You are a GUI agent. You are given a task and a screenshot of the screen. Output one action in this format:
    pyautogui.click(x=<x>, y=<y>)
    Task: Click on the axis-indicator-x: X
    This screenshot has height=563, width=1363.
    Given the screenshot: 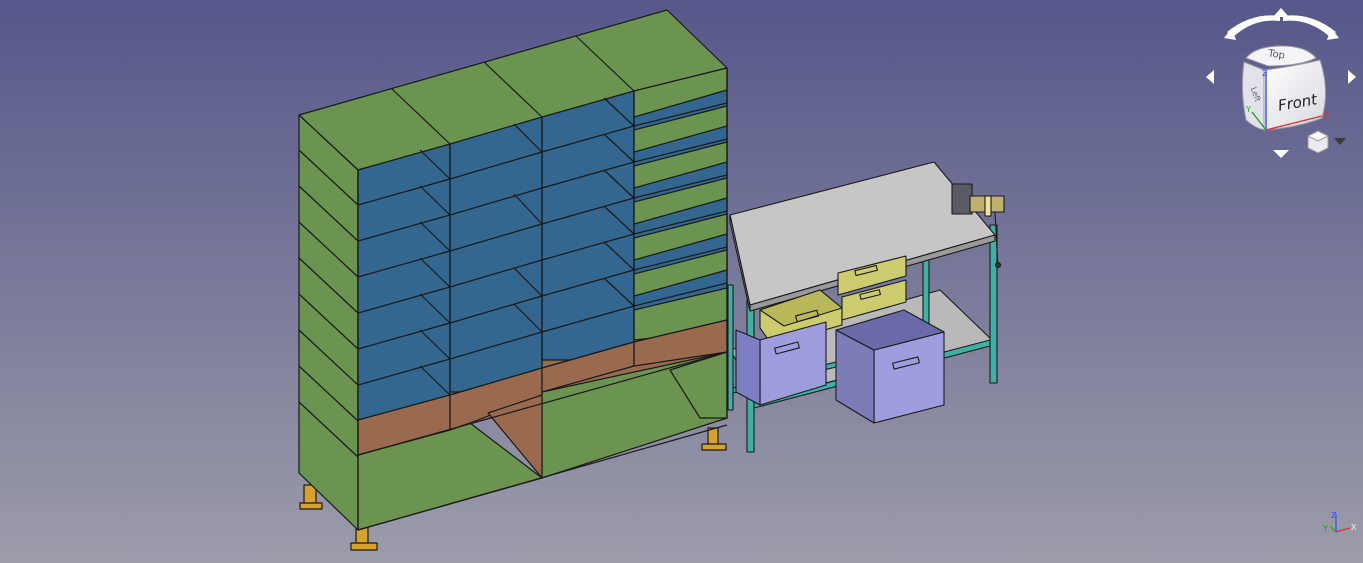 What is the action you would take?
    pyautogui.click(x=1354, y=527)
    